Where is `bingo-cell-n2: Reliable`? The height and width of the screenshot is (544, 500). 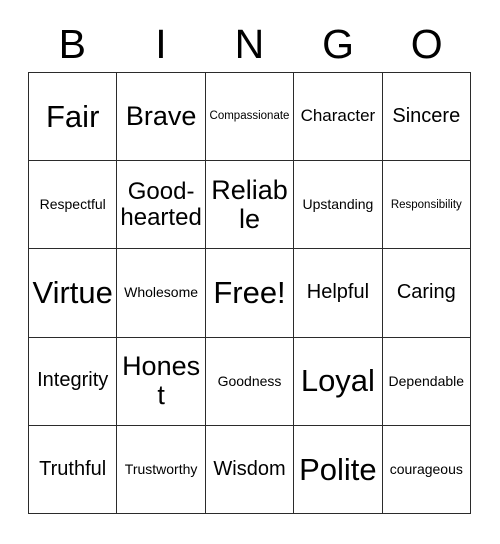
bingo-cell-n2: Reliable is located at coordinates (250, 205).